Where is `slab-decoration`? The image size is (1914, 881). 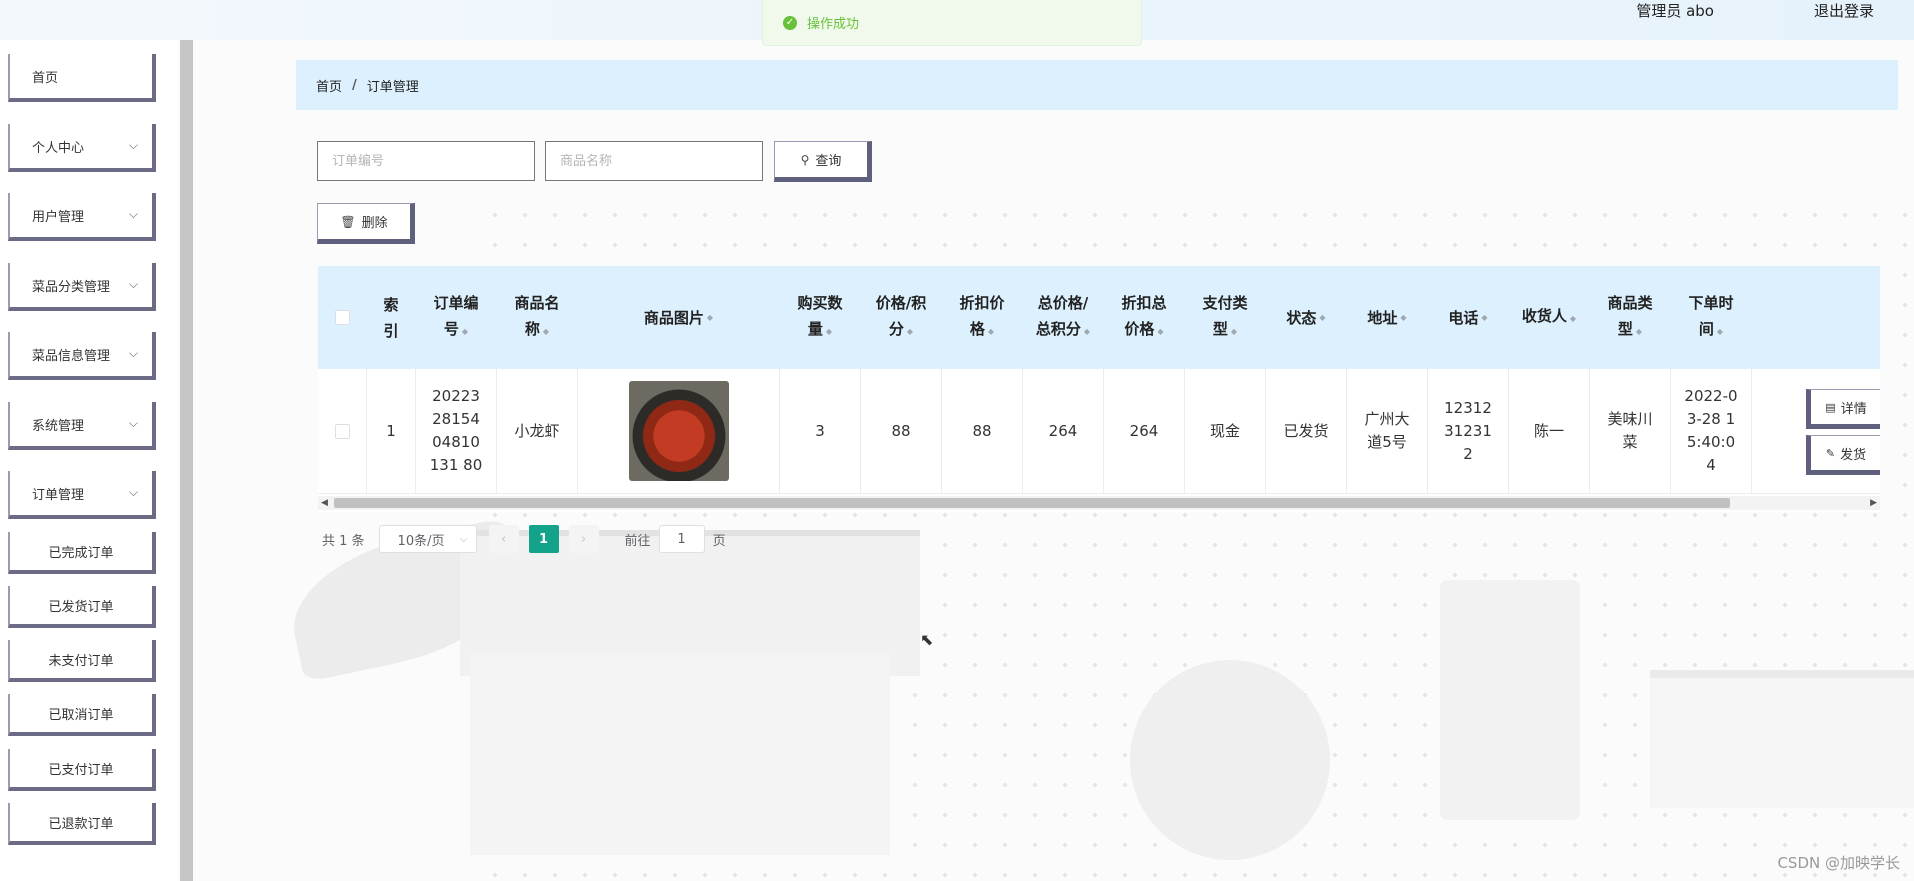 slab-decoration is located at coordinates (1782, 739).